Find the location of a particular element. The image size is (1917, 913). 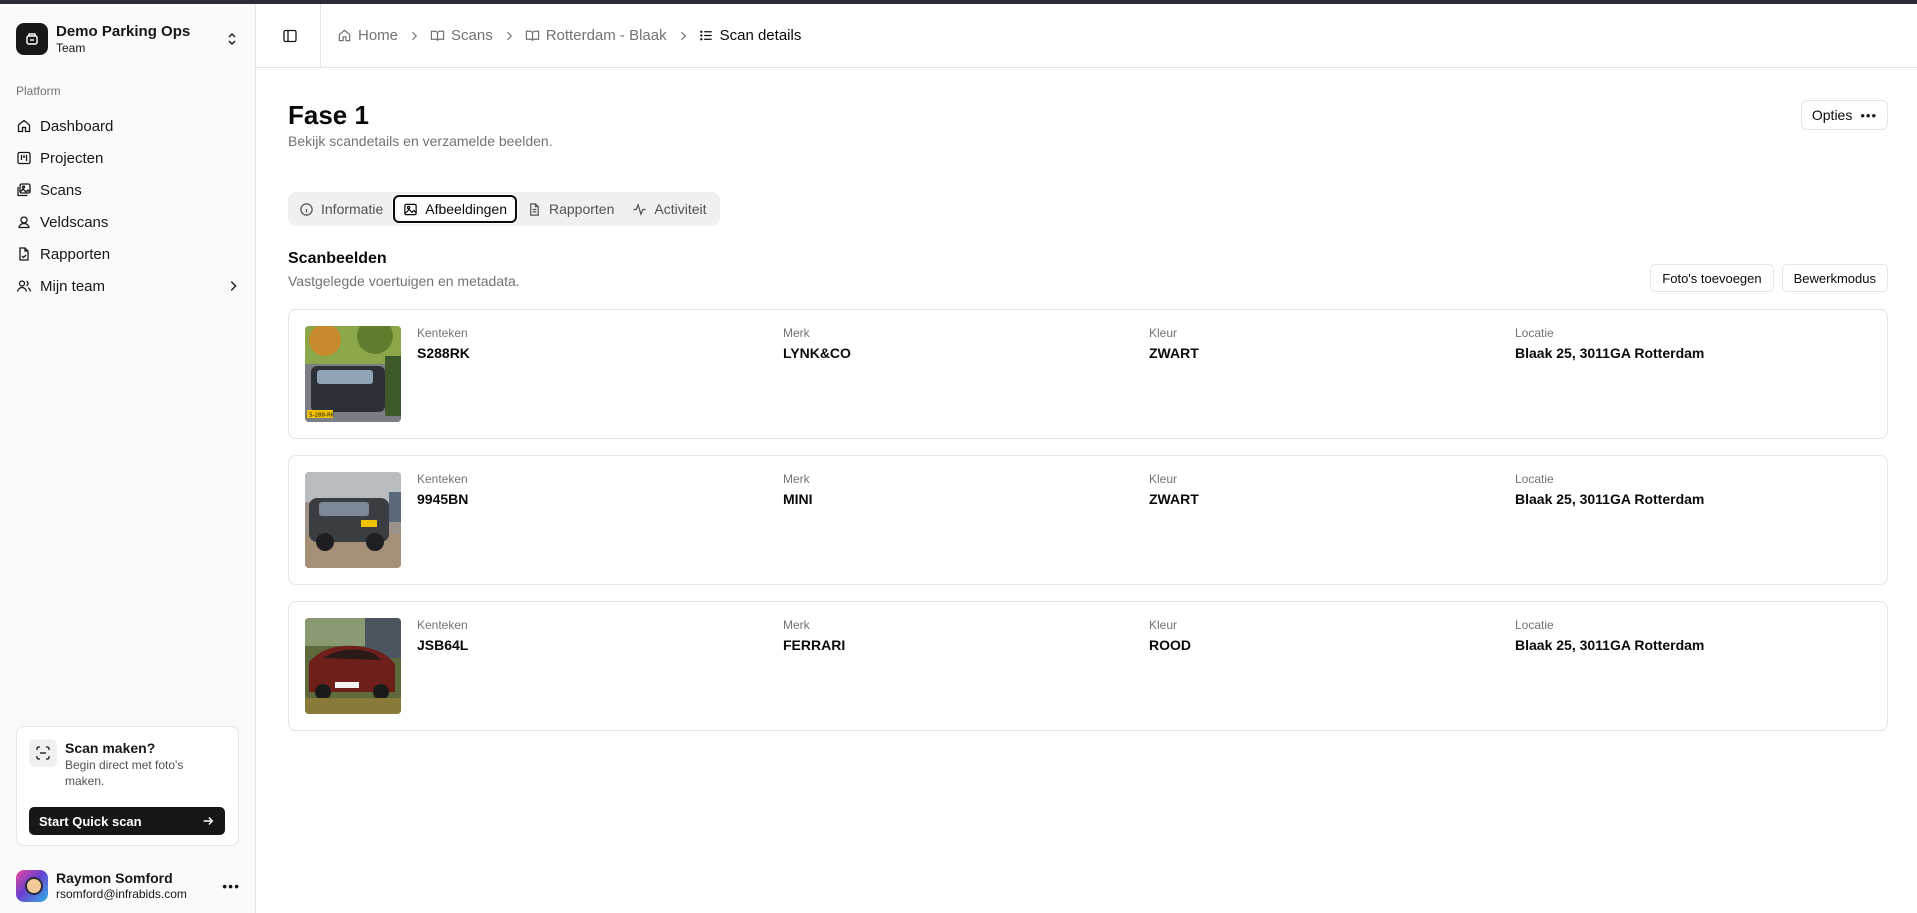

more-horizontal-icon: ••• is located at coordinates (231, 886).